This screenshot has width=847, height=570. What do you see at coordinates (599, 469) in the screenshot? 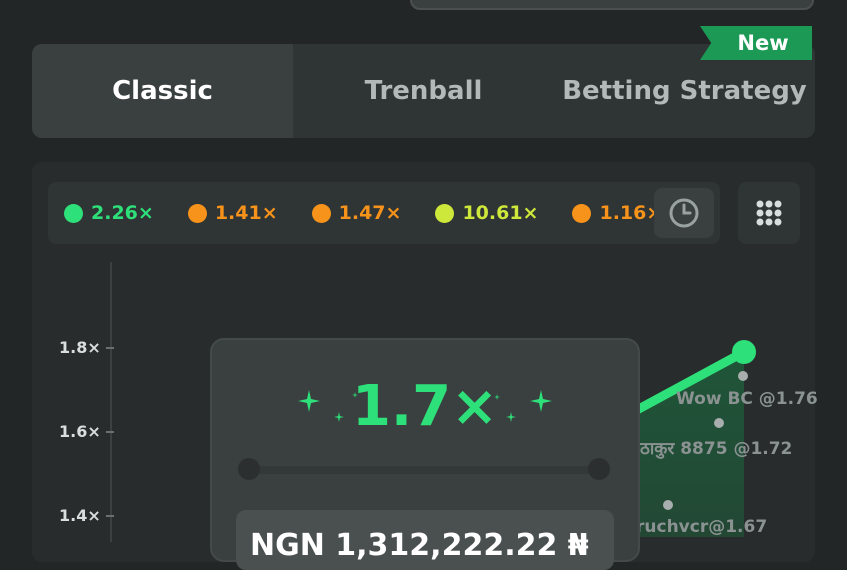
I see `progress-knob-right` at bounding box center [599, 469].